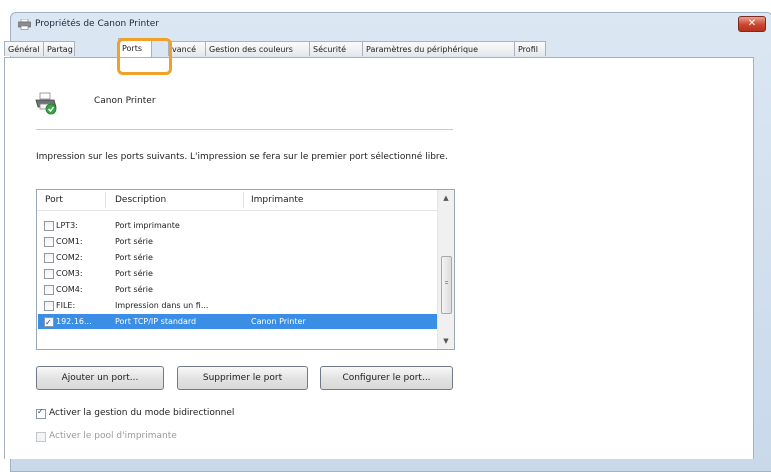 The image size is (771, 472). I want to click on port-name: COM2:, so click(69, 257).